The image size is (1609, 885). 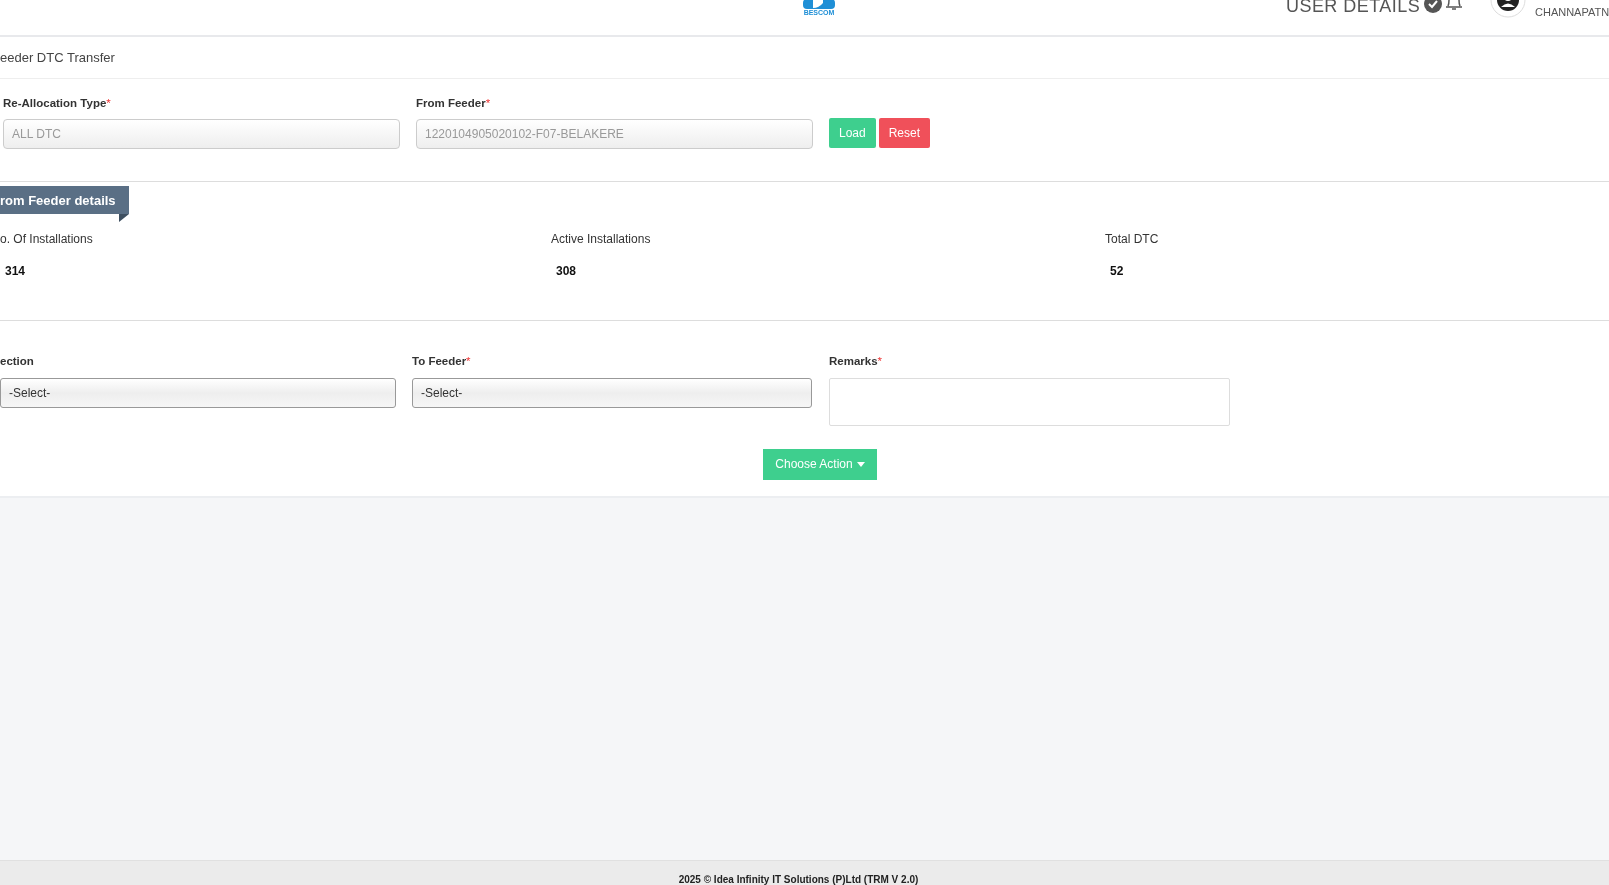 I want to click on text-field: 1220104905020102-F07-BELAKERE, so click(x=614, y=134).